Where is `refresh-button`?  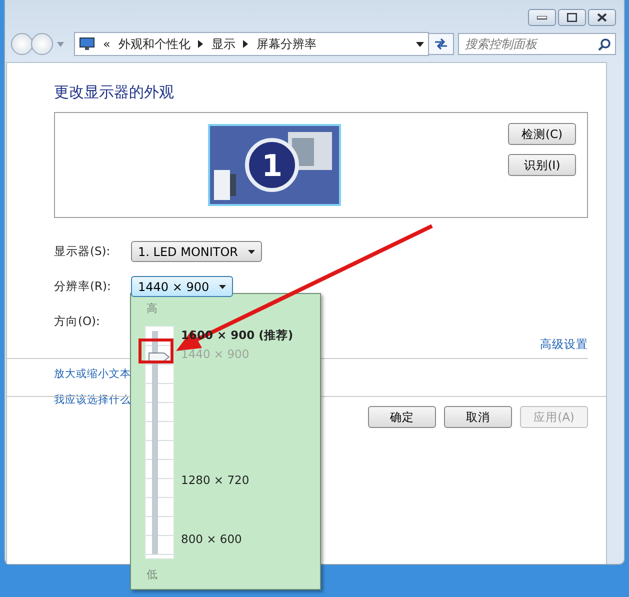
refresh-button is located at coordinates (441, 44).